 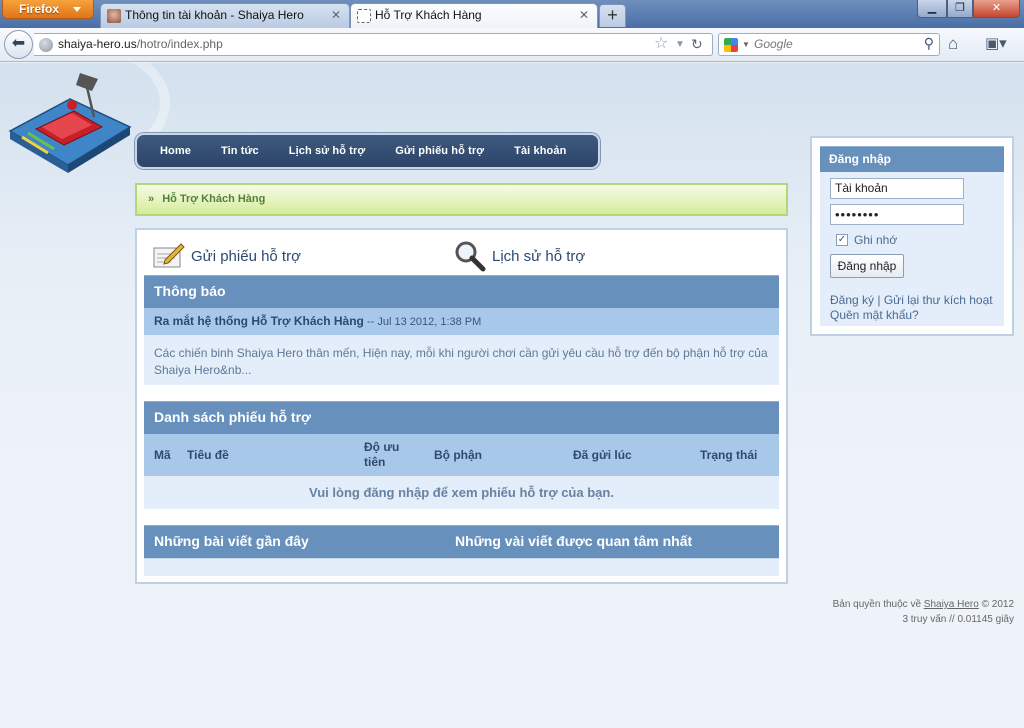 What do you see at coordinates (878, 604) in the screenshot?
I see `copyright-prefix: Bản quyền thuộc về` at bounding box center [878, 604].